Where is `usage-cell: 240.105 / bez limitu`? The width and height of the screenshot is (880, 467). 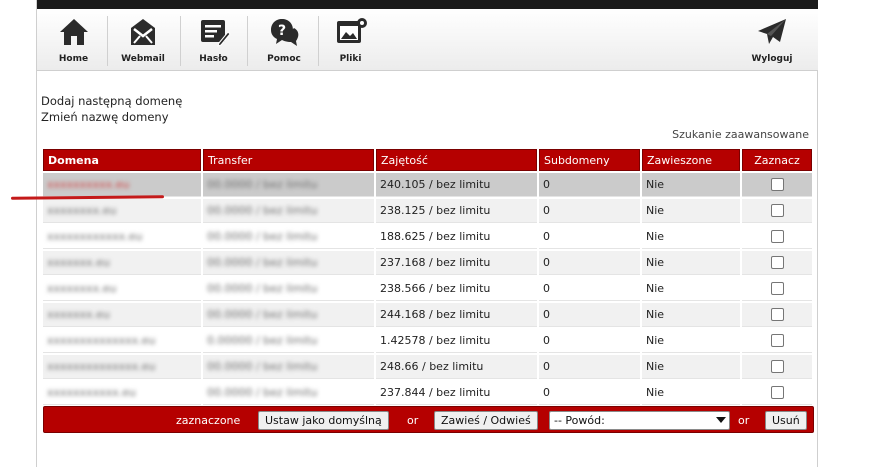 usage-cell: 240.105 / bez limitu is located at coordinates (456, 185).